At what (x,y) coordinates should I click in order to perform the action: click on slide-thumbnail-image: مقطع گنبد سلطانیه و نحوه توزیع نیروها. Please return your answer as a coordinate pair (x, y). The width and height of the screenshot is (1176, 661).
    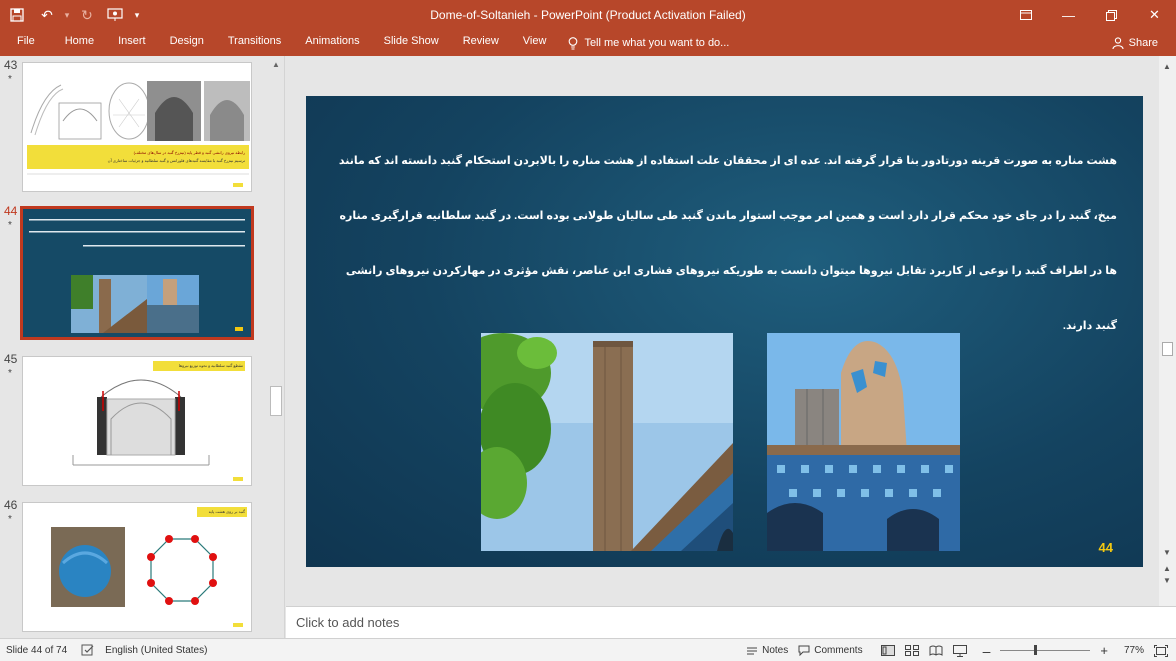
    Looking at the image, I should click on (137, 421).